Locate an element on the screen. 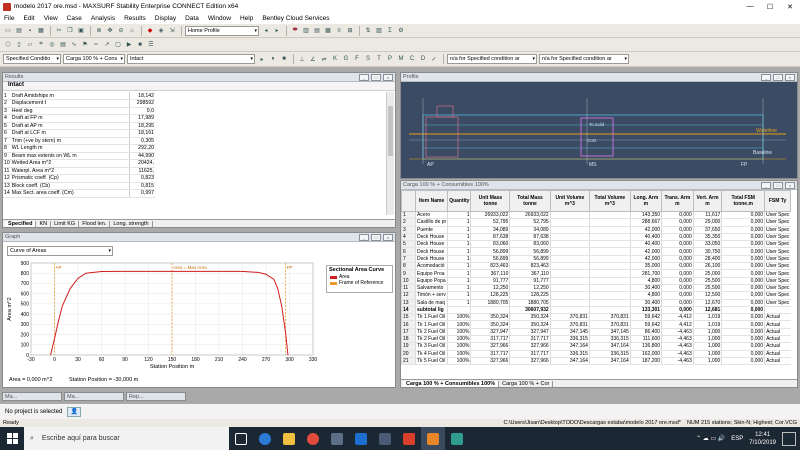  table-cell: Castillo de pr is located at coordinates (431, 222).